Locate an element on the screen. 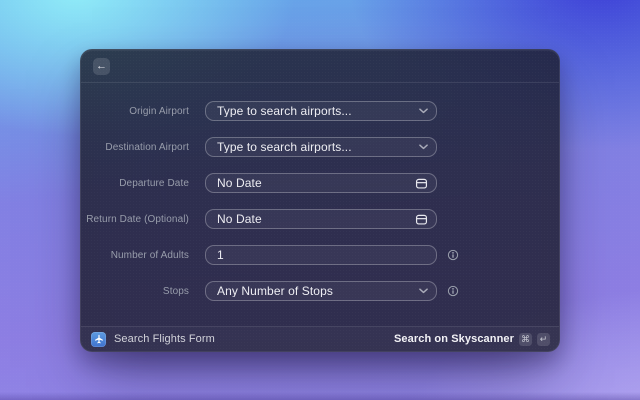 The height and width of the screenshot is (400, 640). field-input: Any Number of Stops is located at coordinates (321, 291).